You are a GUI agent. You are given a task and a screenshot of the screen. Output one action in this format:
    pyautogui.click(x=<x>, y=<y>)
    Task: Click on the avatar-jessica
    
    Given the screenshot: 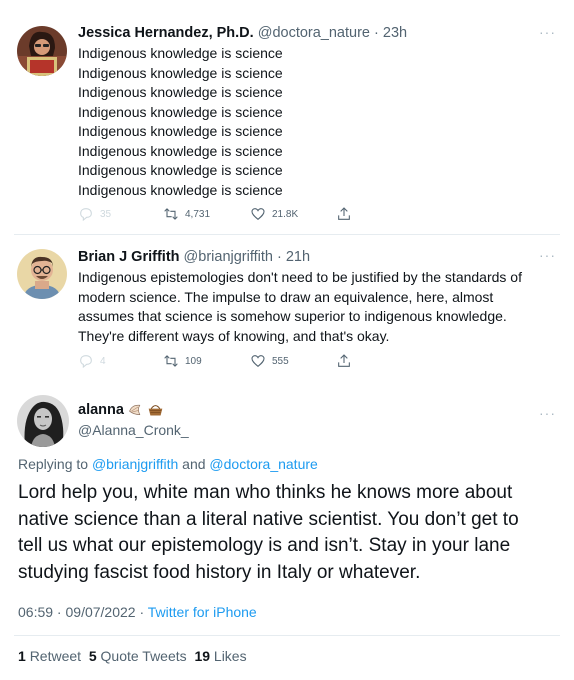 What is the action you would take?
    pyautogui.click(x=42, y=51)
    